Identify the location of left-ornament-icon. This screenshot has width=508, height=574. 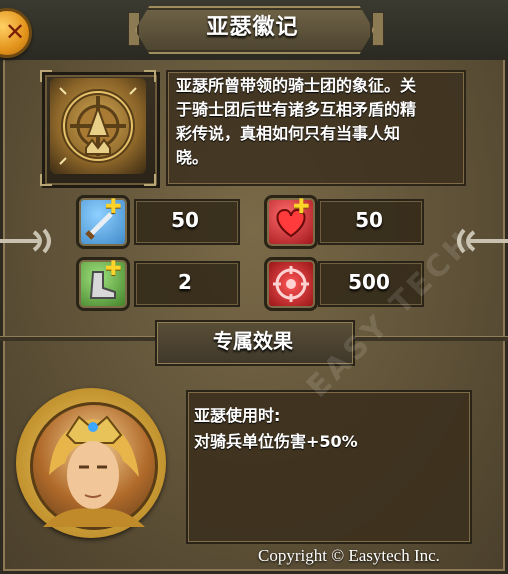
(27, 241).